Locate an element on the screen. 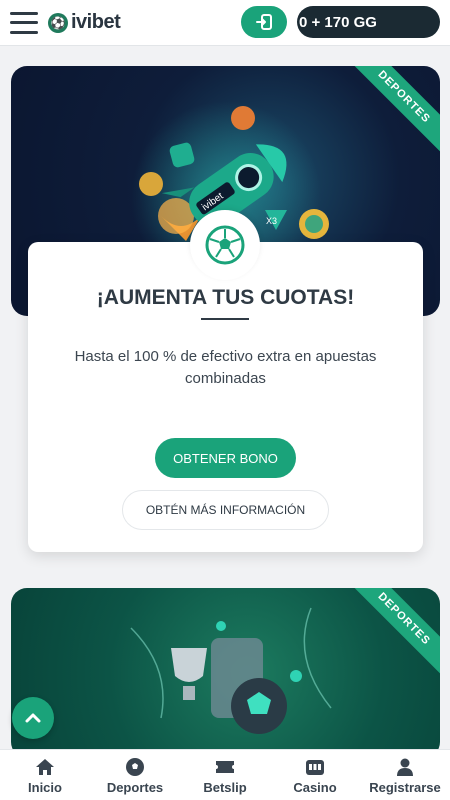 The height and width of the screenshot is (800, 450). title-divider is located at coordinates (225, 319).